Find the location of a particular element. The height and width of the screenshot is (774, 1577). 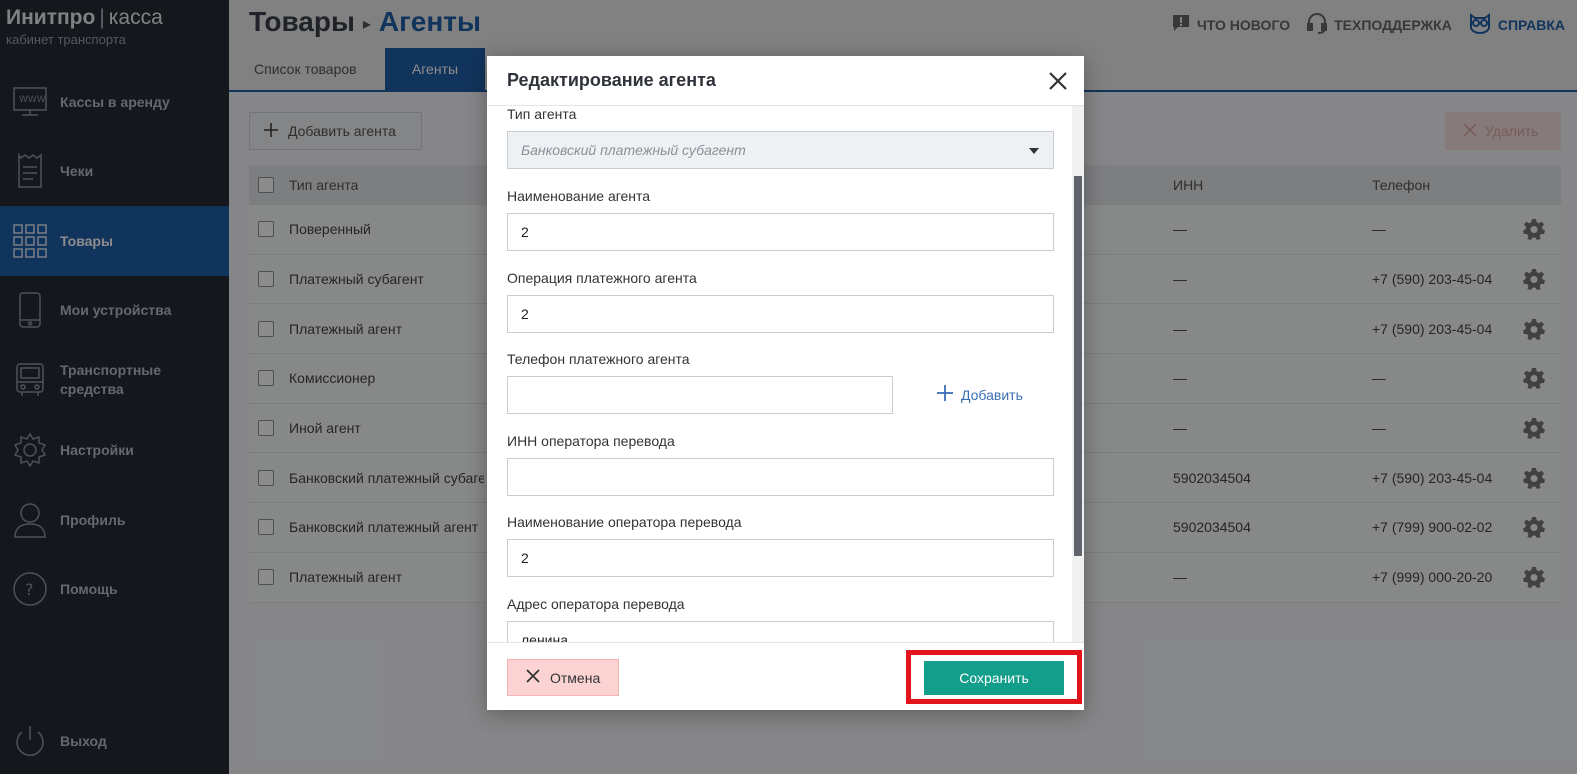

operator-inn-label: ИНН оператора перевода is located at coordinates (591, 441).